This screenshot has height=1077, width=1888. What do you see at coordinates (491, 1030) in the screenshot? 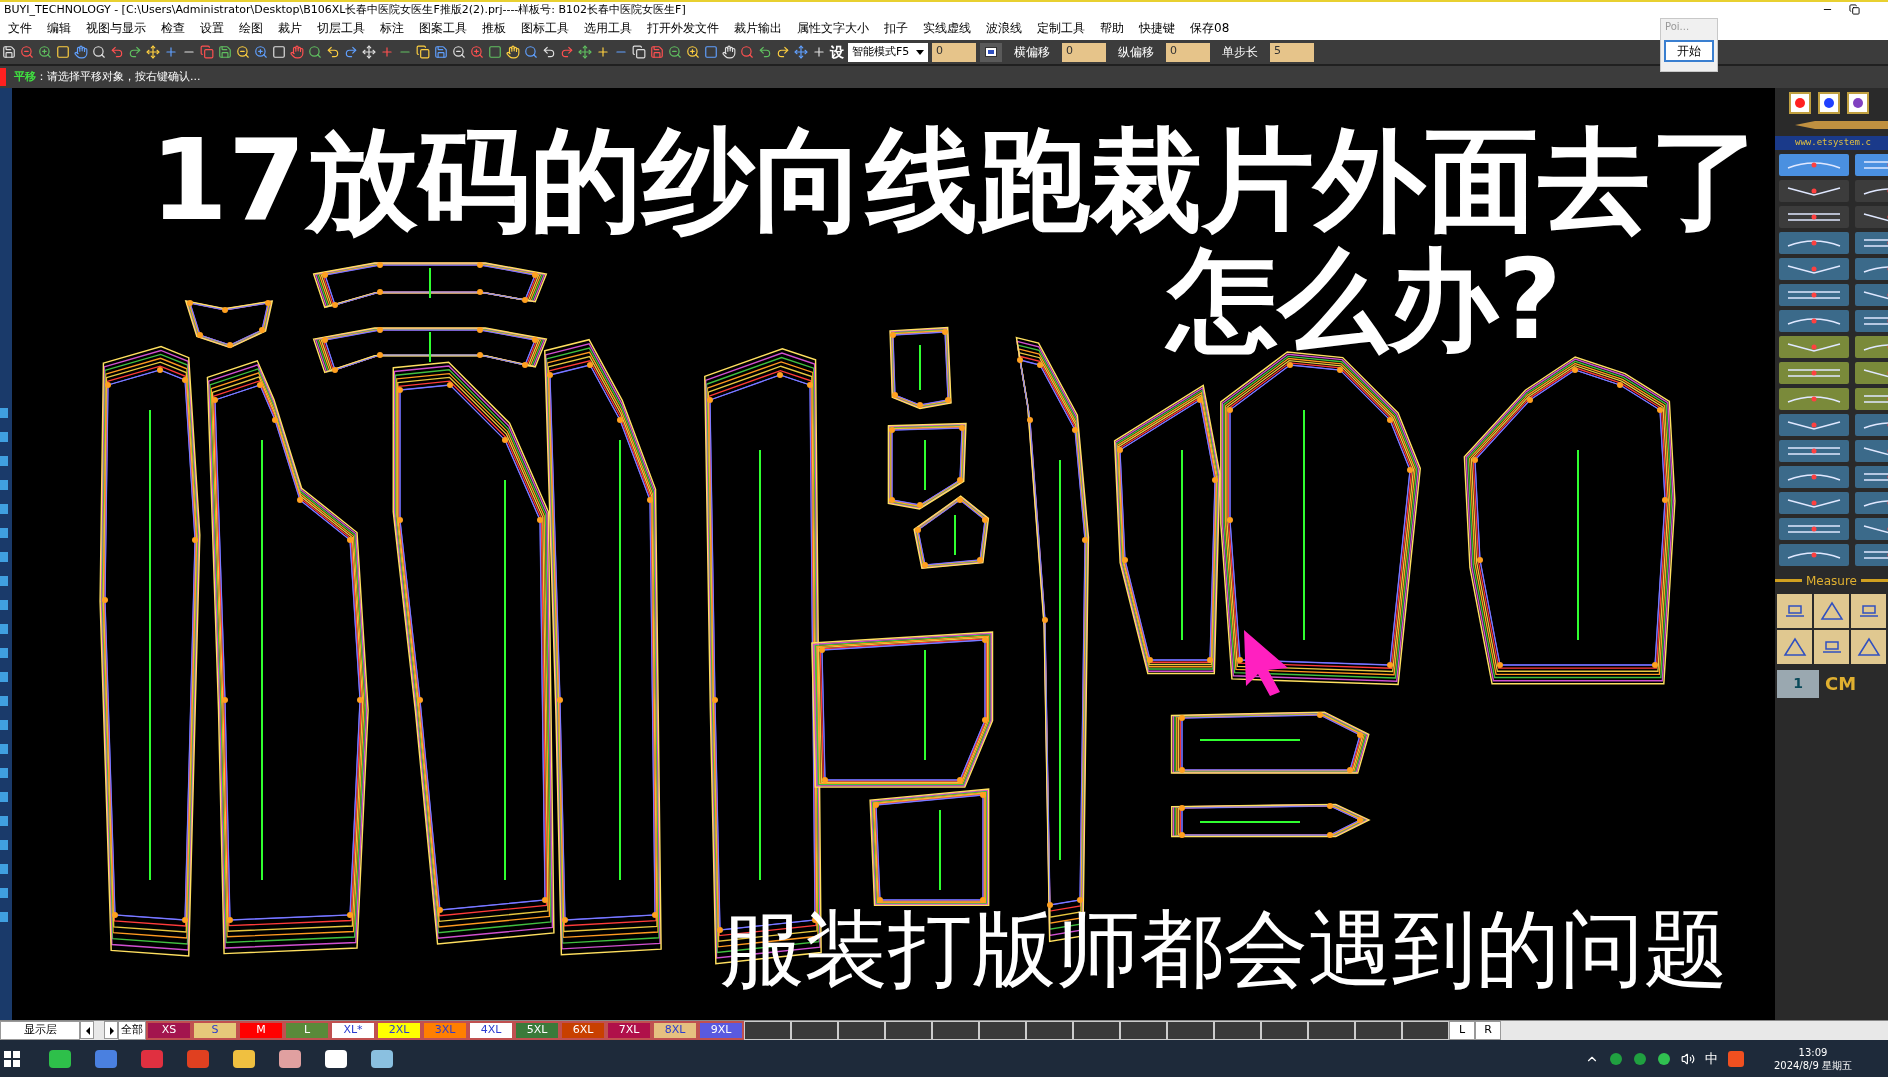
I see `size-layer: 4XL` at bounding box center [491, 1030].